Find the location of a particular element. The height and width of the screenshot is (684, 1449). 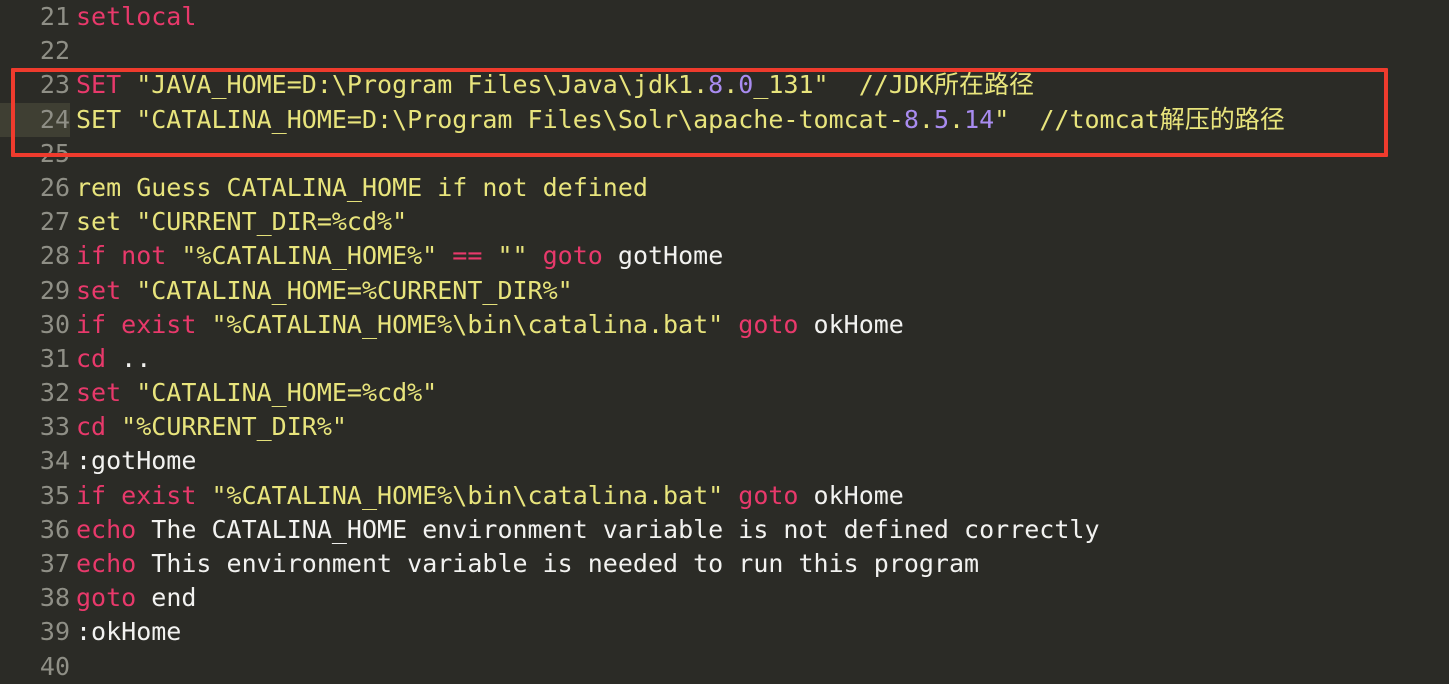

code-line-content: set "CATALINA_HOME=%cd%" is located at coordinates (253, 393).